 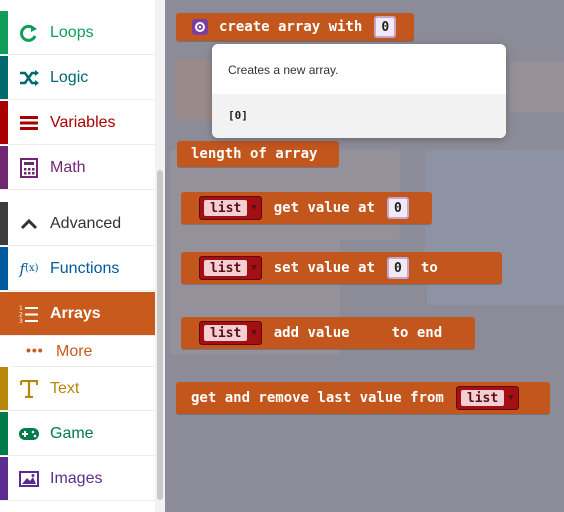 I want to click on block-suffix-label: to, so click(x=429, y=268).